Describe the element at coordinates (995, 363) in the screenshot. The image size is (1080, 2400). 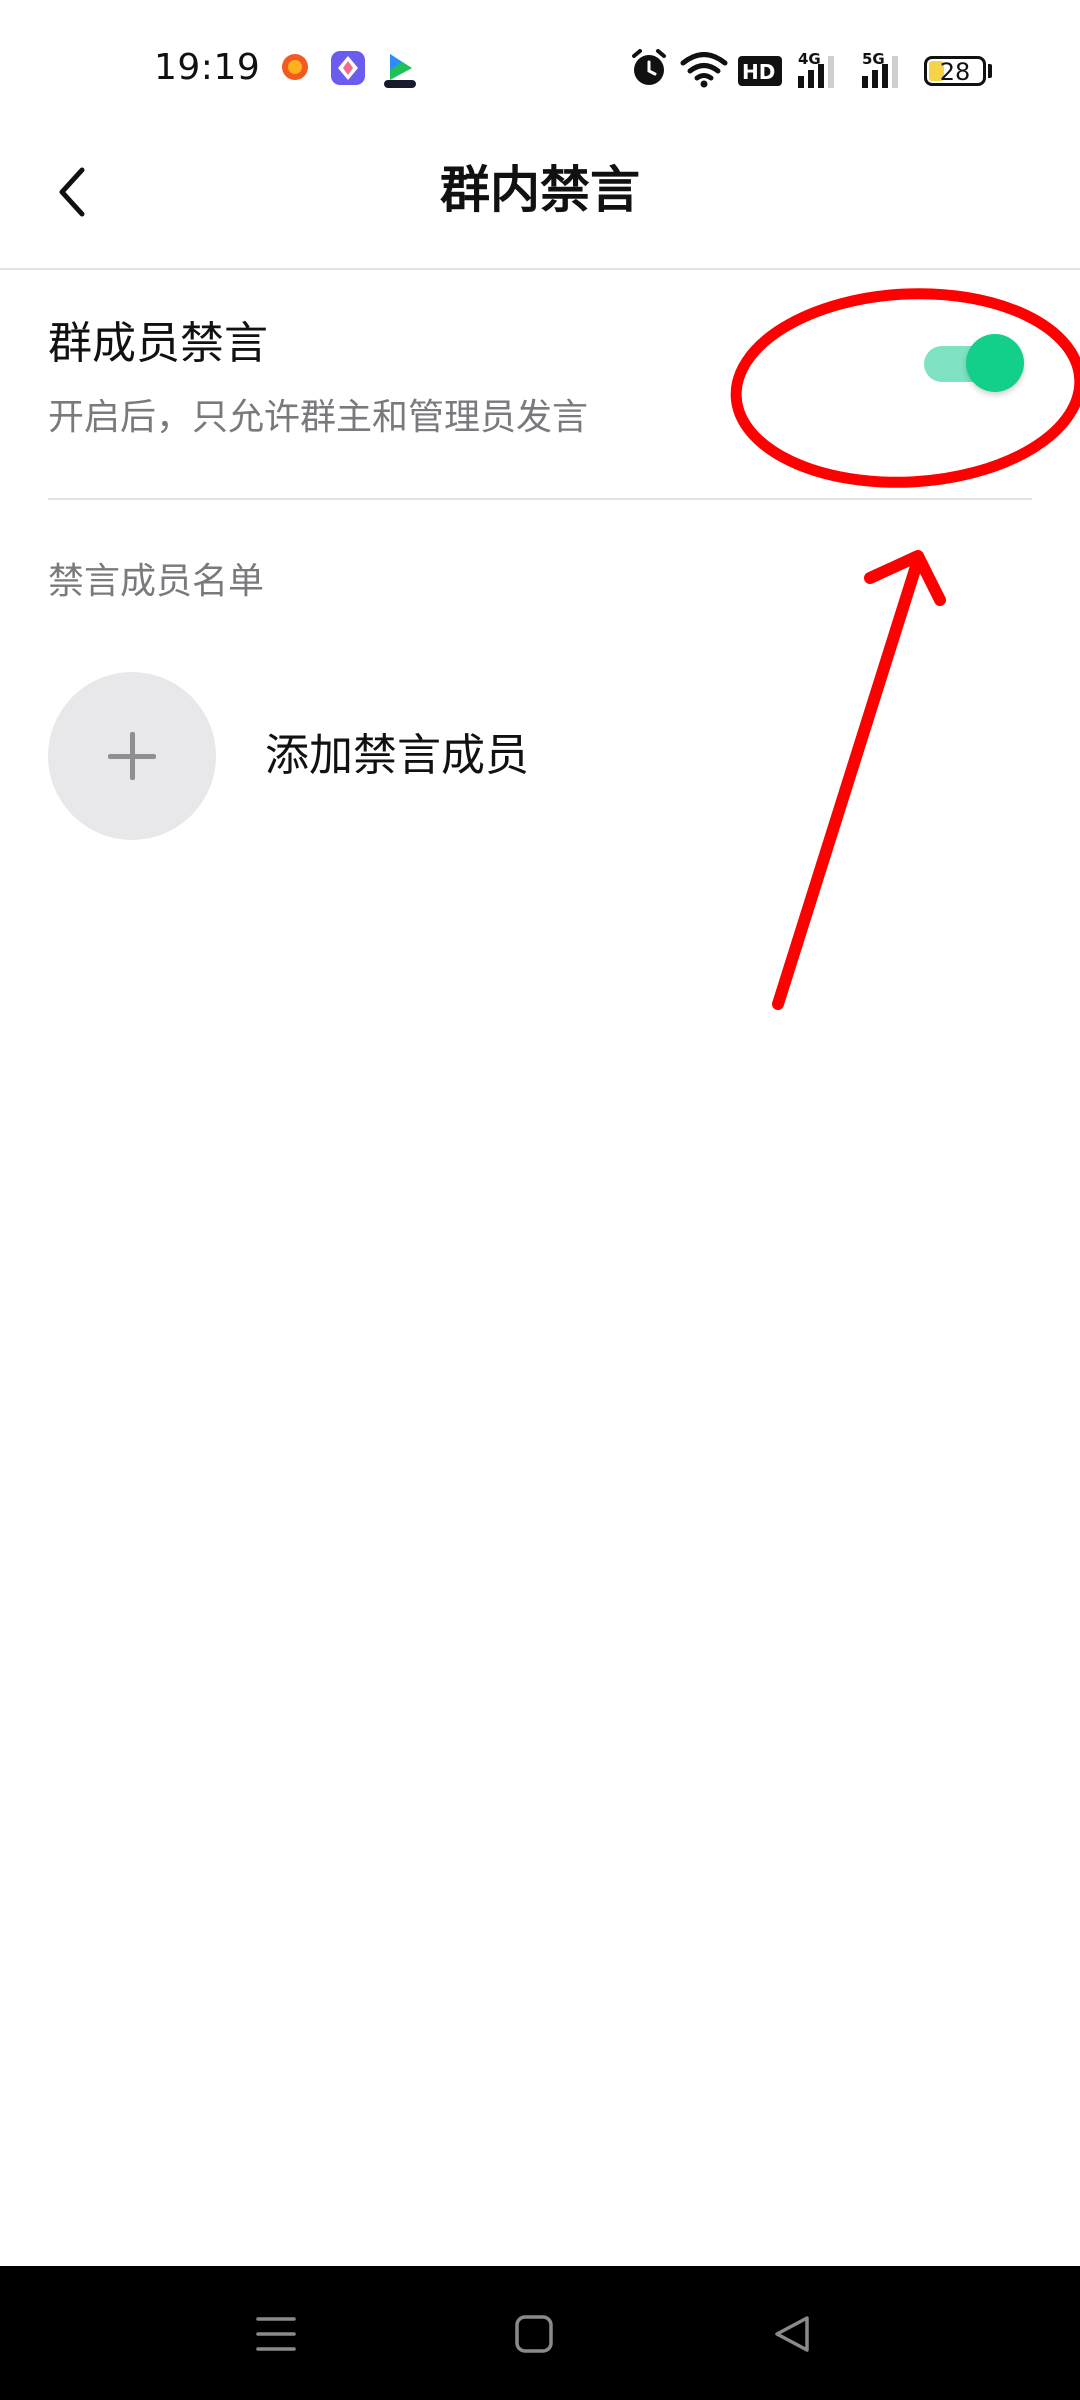
I see `toggle-thumb` at that location.